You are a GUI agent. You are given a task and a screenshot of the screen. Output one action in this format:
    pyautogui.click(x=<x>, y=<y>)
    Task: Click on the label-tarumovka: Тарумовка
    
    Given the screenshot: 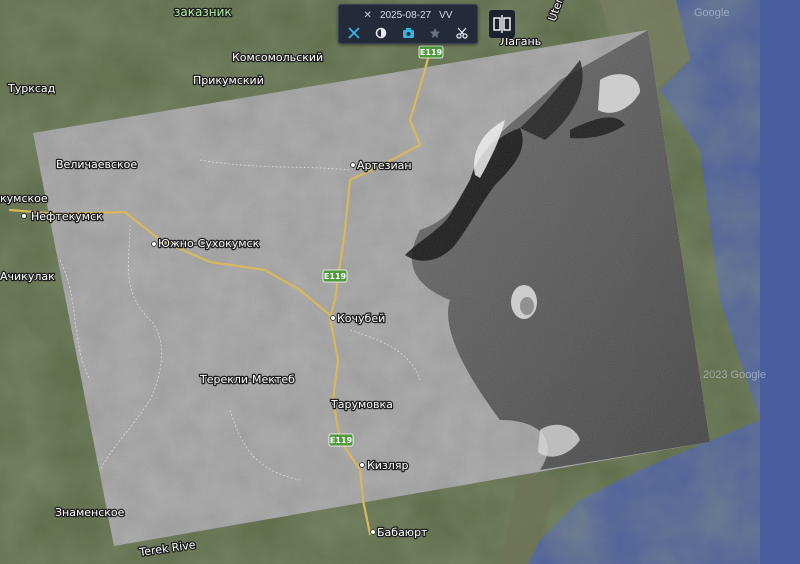 What is the action you would take?
    pyautogui.click(x=361, y=404)
    